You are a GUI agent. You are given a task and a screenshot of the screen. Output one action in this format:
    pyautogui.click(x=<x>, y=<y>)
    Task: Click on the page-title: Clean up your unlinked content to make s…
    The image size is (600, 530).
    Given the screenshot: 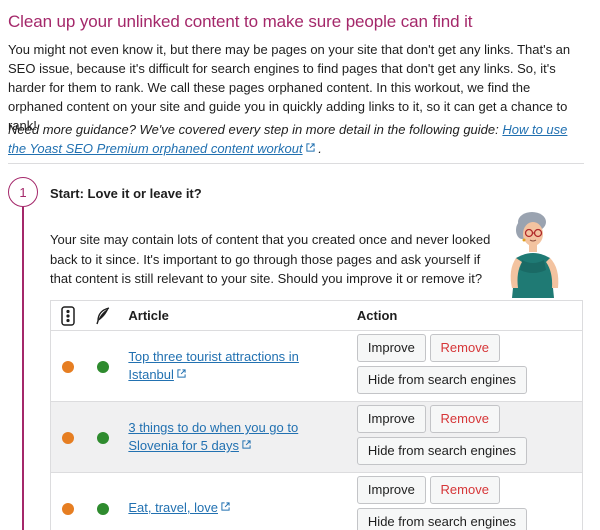 What is the action you would take?
    pyautogui.click(x=240, y=21)
    